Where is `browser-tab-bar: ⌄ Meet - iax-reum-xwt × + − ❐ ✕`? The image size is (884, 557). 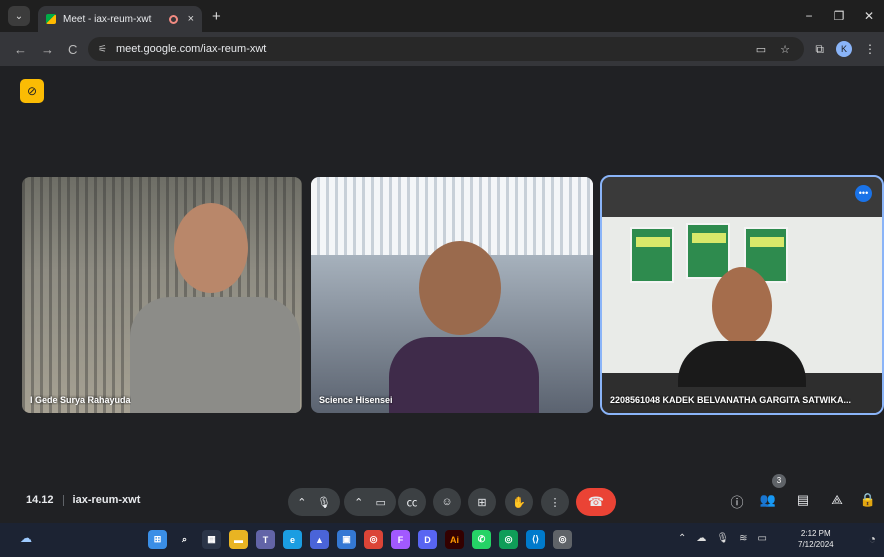
browser-tab-bar: ⌄ Meet - iax-reum-xwt × + − ❐ ✕ is located at coordinates (442, 16).